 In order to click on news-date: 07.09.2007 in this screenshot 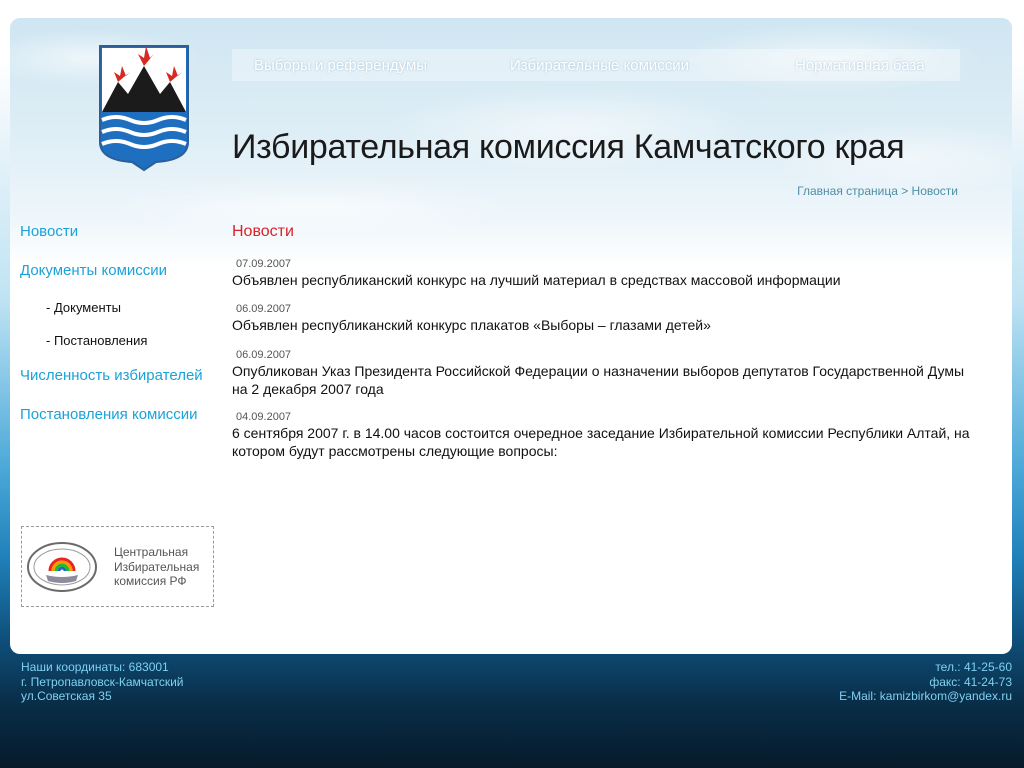, I will do `click(264, 264)`.